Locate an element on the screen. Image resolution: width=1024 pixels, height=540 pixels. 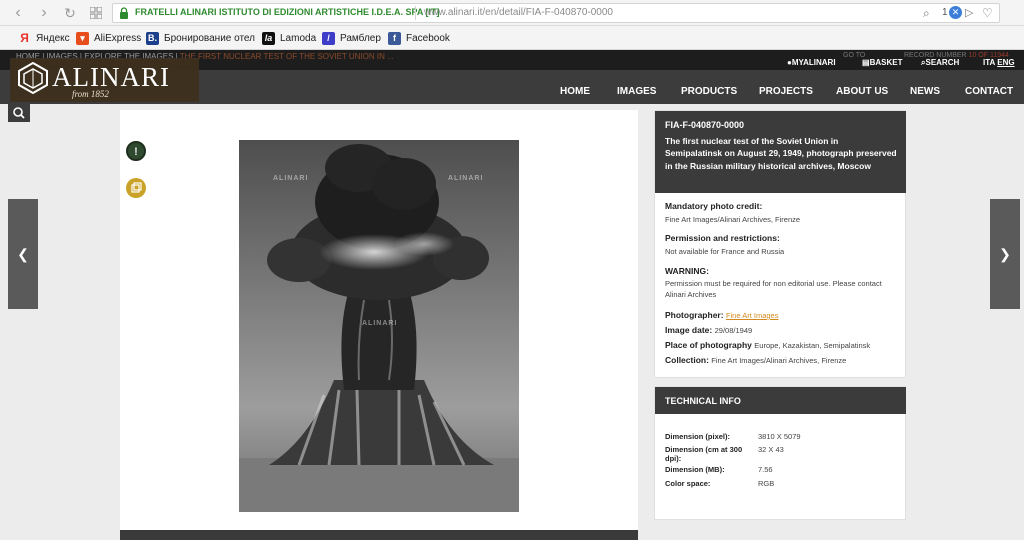
facebook-icon: f is located at coordinates (394, 38).